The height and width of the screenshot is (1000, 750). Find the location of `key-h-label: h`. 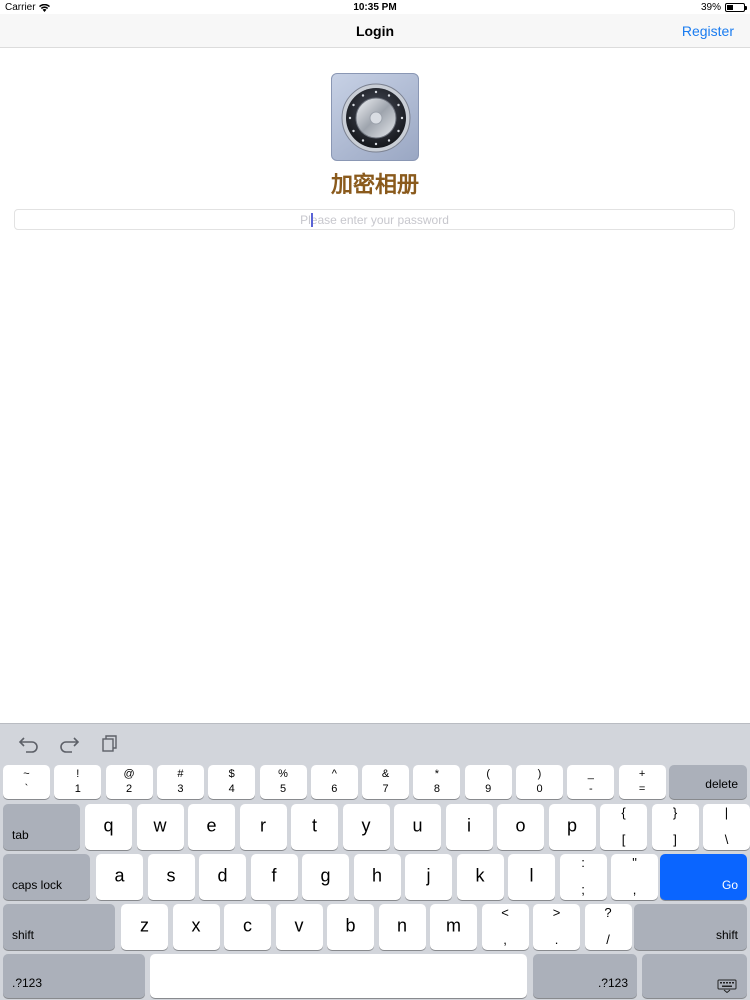

key-h-label: h is located at coordinates (376, 875).